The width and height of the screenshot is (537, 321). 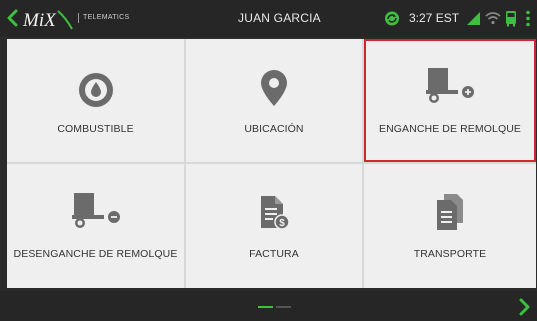 What do you see at coordinates (493, 18) in the screenshot?
I see `wifi-icon` at bounding box center [493, 18].